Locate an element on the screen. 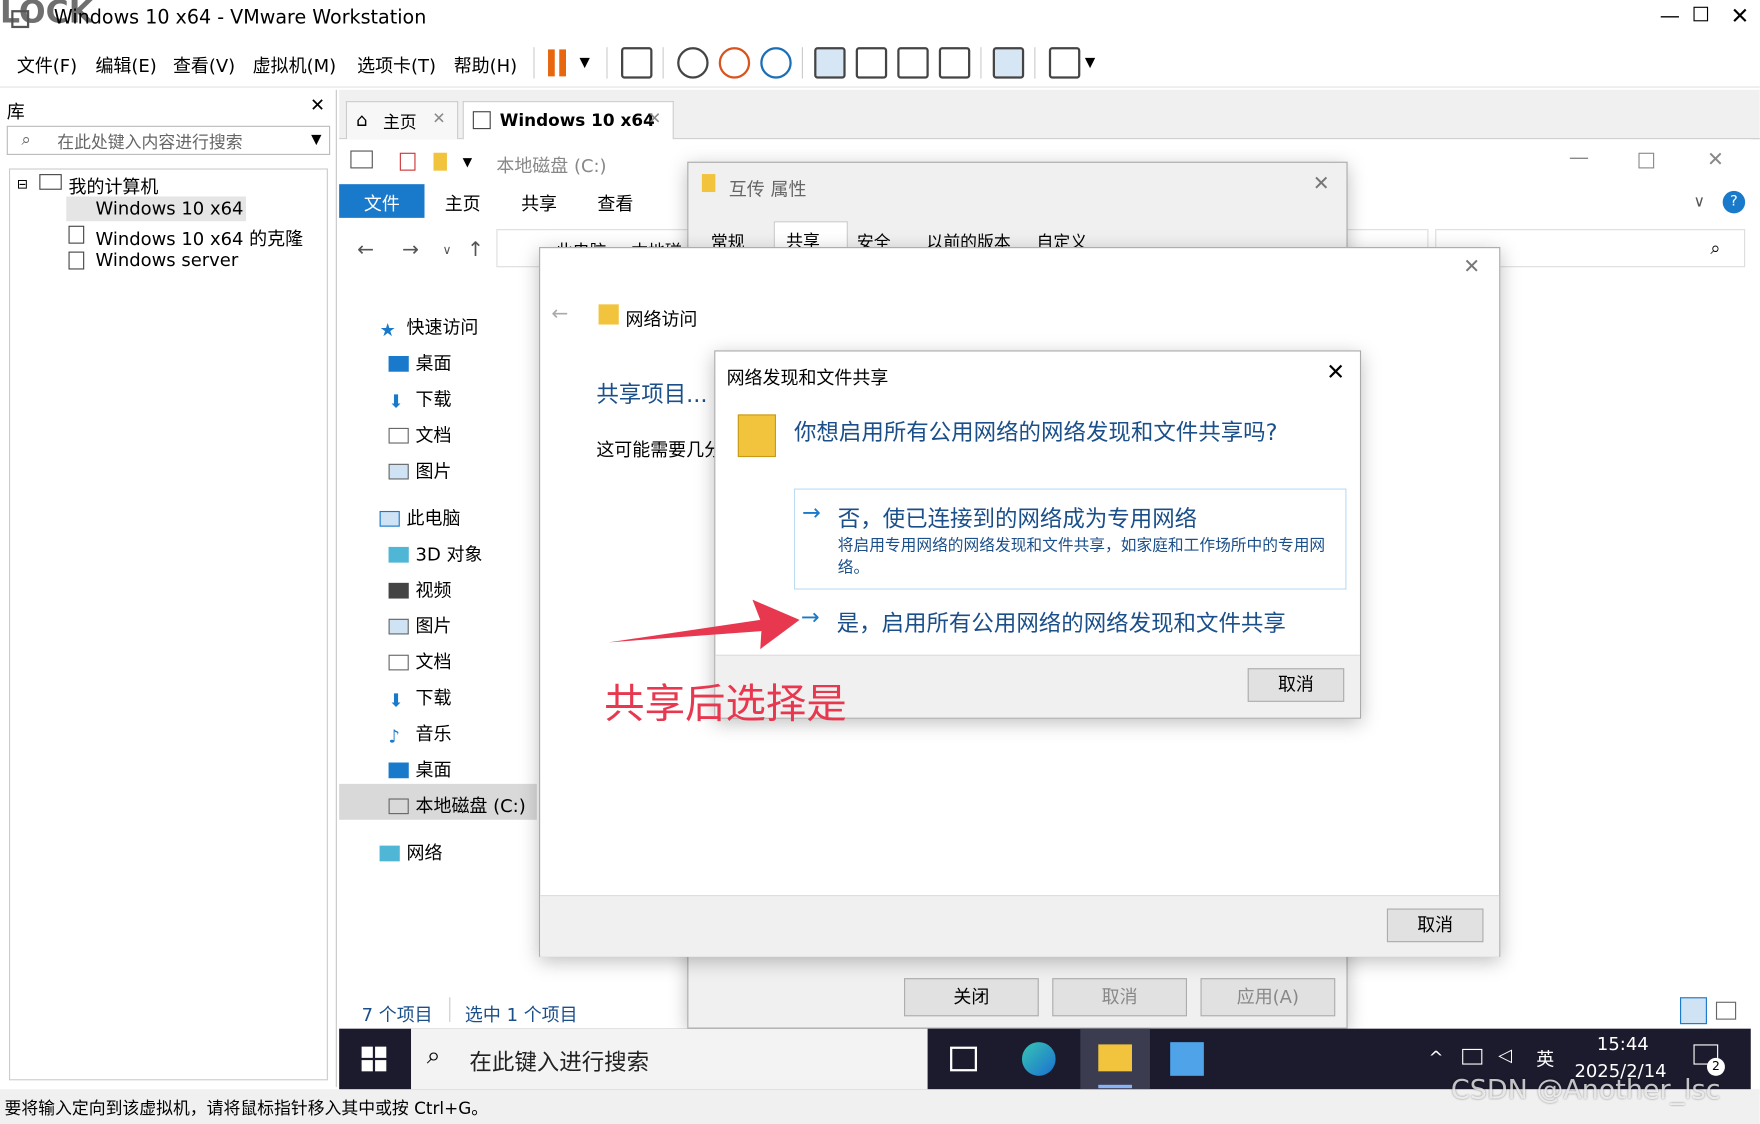  close-button: 关闭 is located at coordinates (971, 997).